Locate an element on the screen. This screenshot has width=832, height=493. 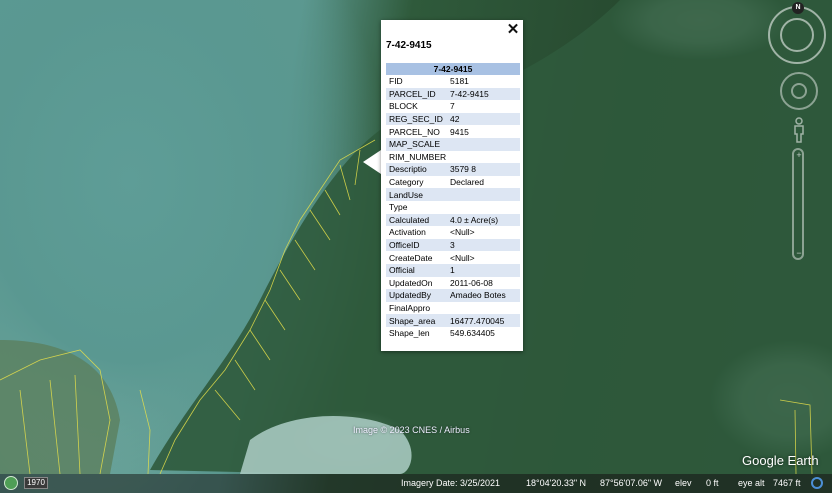
attribute-row: Descriptio 3579 8 is located at coordinates (453, 169).